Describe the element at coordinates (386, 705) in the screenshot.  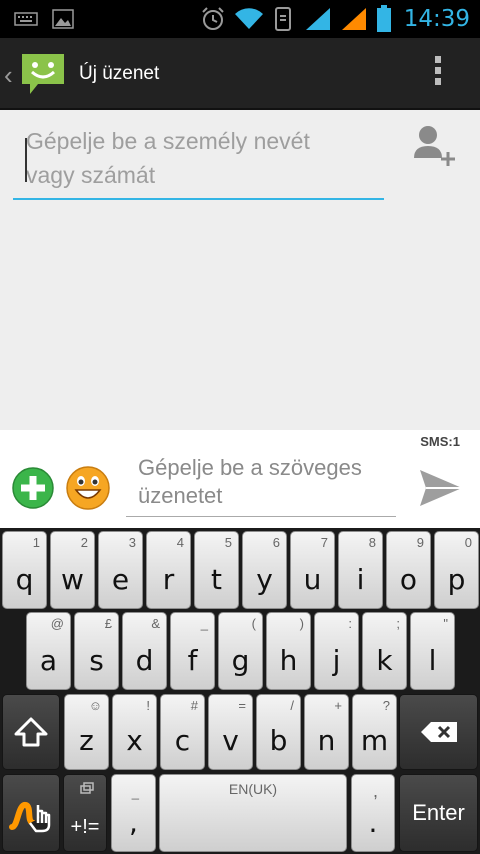
I see `key-alt-label: ?` at that location.